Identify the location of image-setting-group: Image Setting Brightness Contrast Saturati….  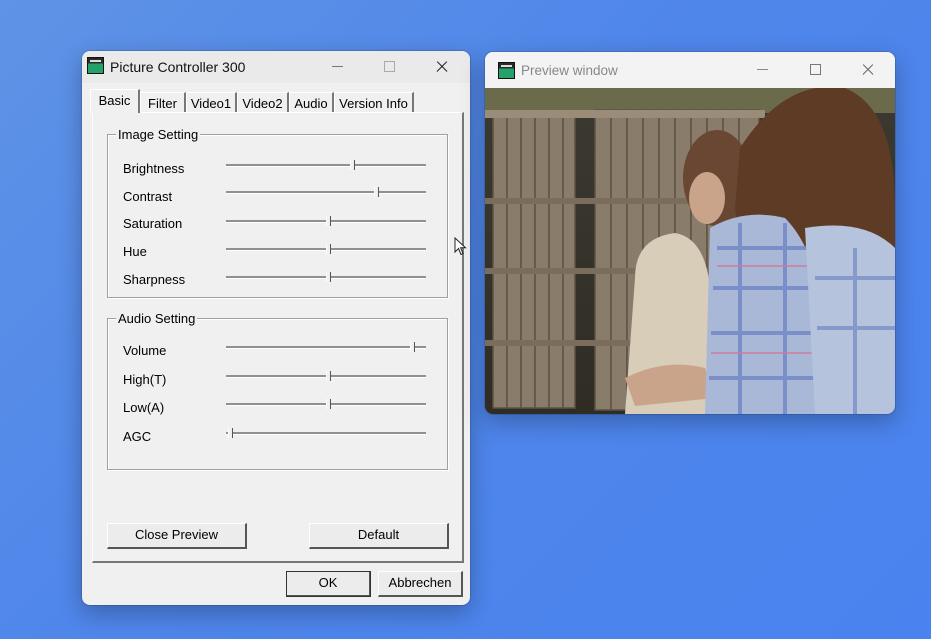
(277, 212).